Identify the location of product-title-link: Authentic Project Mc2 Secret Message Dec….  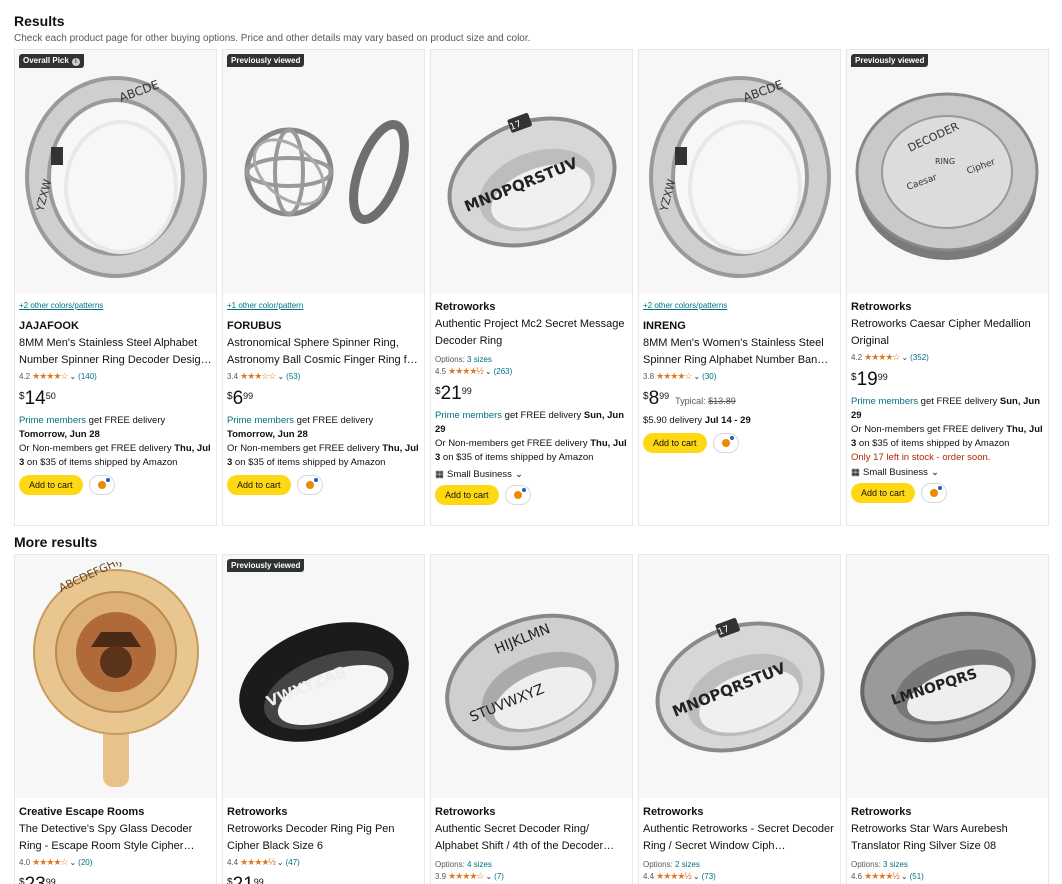
(531, 333).